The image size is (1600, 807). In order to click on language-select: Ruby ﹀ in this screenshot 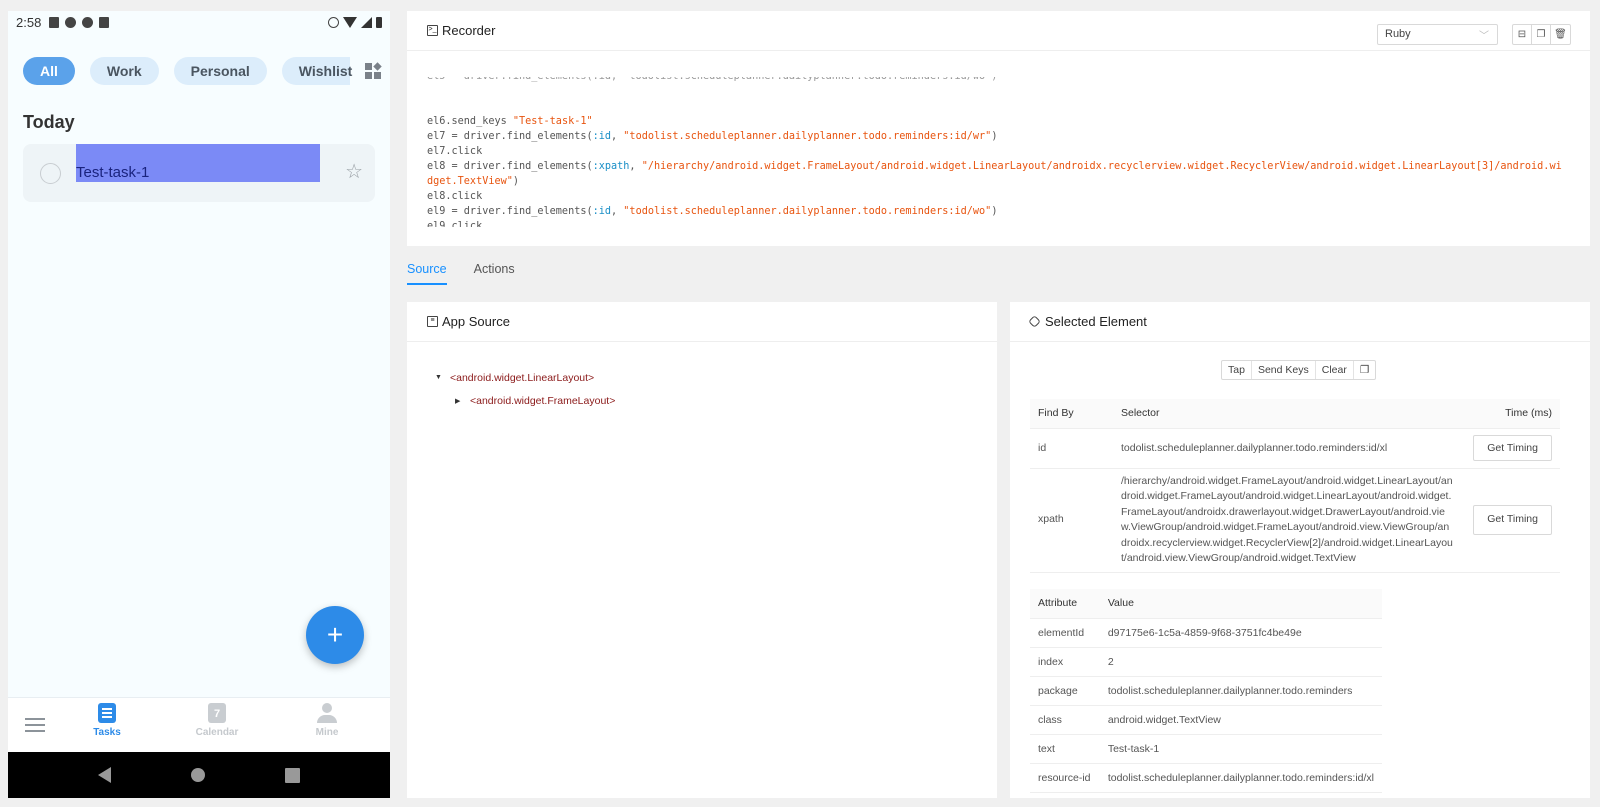, I will do `click(1437, 34)`.